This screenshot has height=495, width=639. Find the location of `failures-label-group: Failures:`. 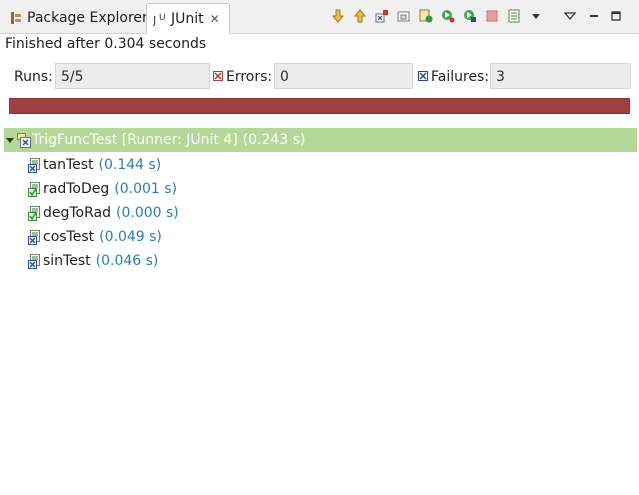

failures-label-group: Failures: is located at coordinates (453, 77).